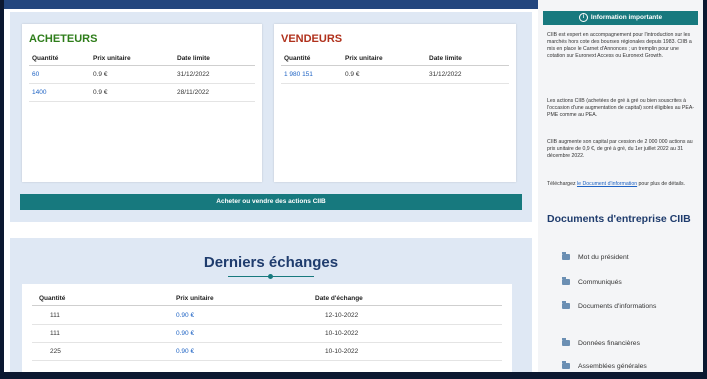 The height and width of the screenshot is (379, 707). What do you see at coordinates (395, 75) in the screenshot?
I see `table-row: 1 980 151 0.9 € 31/12/2022` at bounding box center [395, 75].